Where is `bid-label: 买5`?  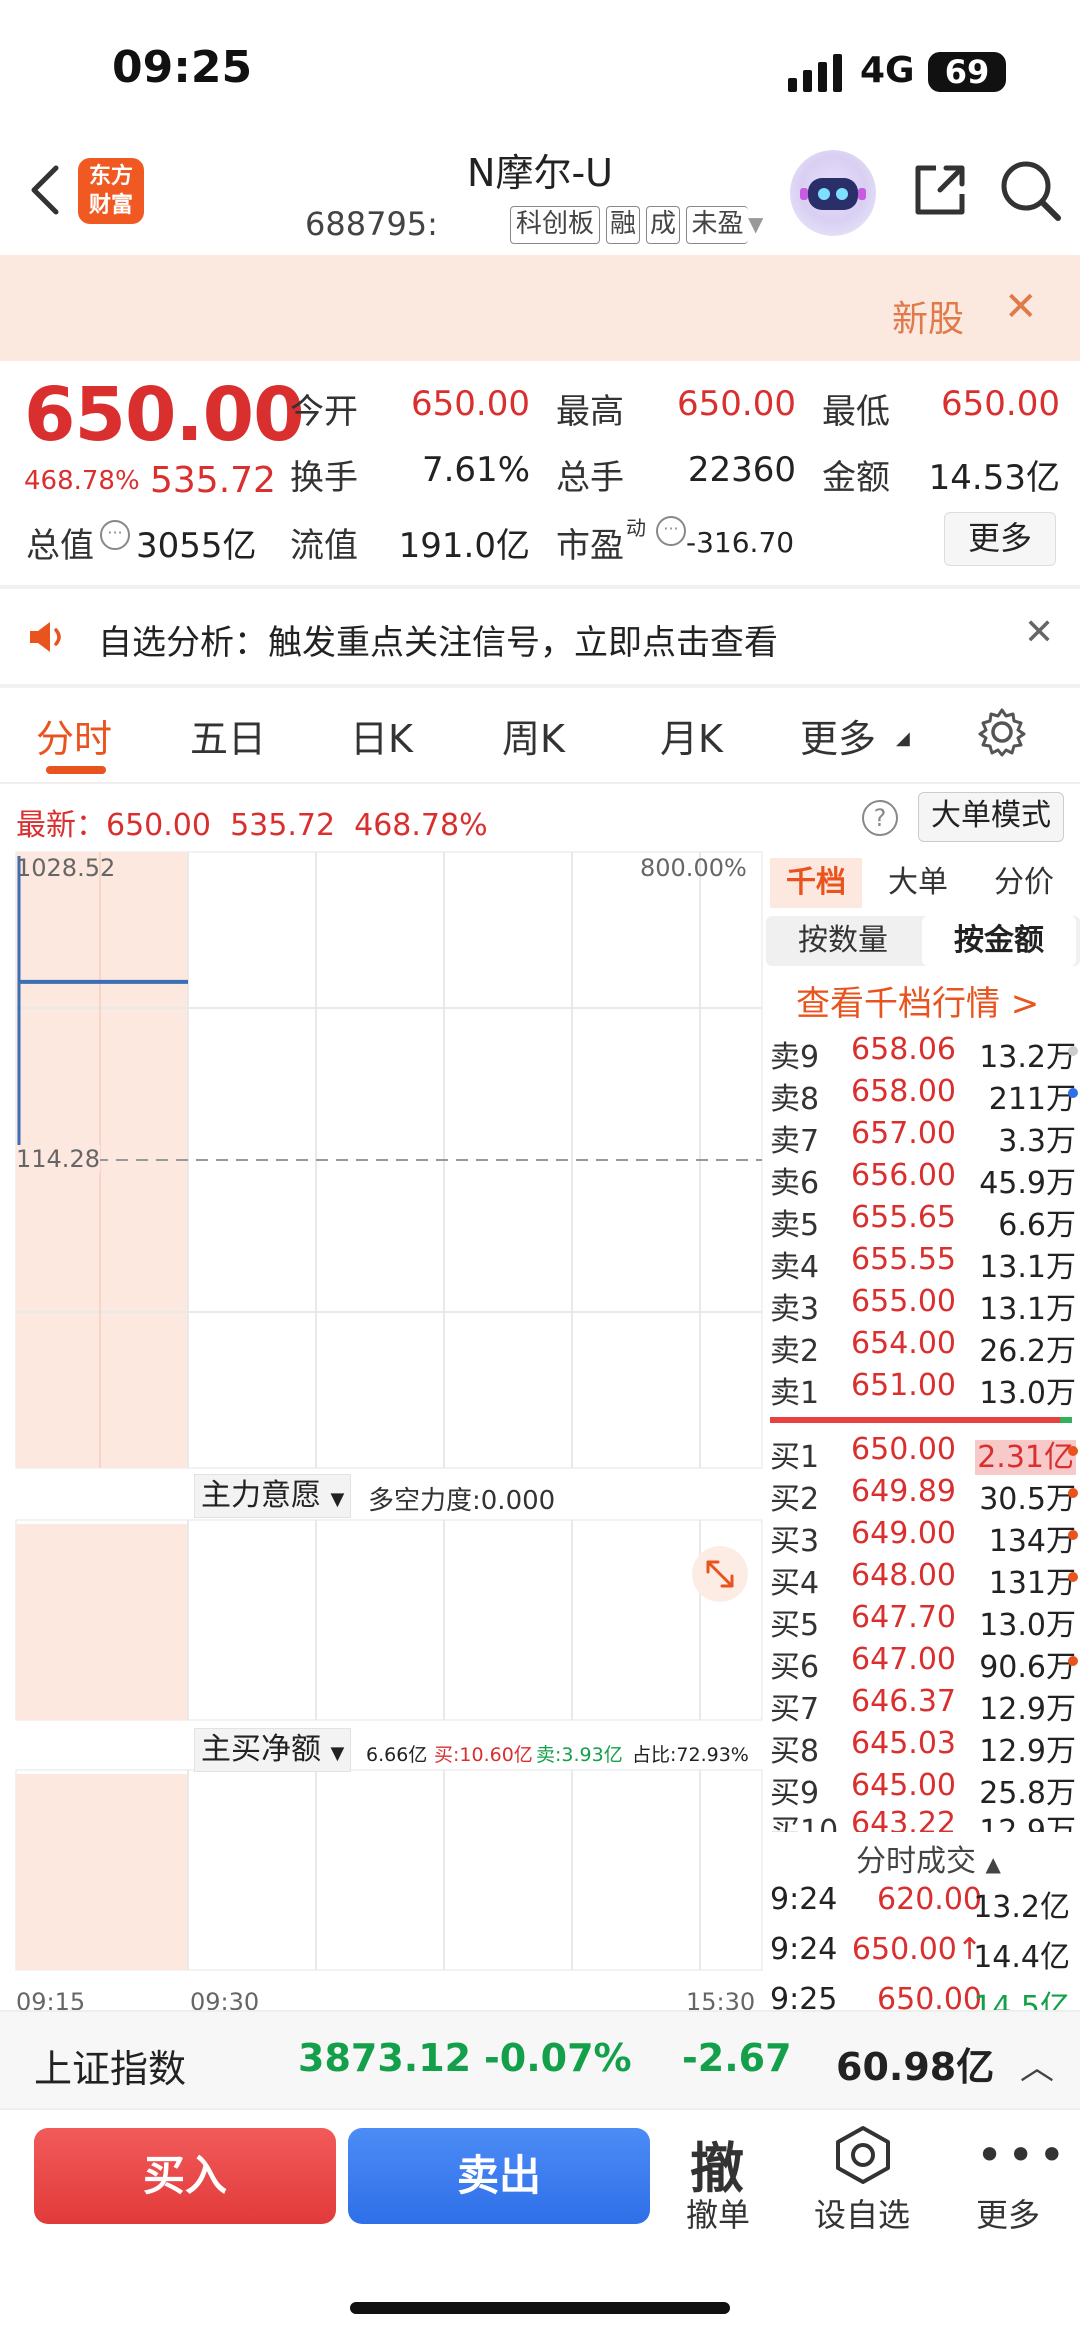 bid-label: 买5 is located at coordinates (795, 1625).